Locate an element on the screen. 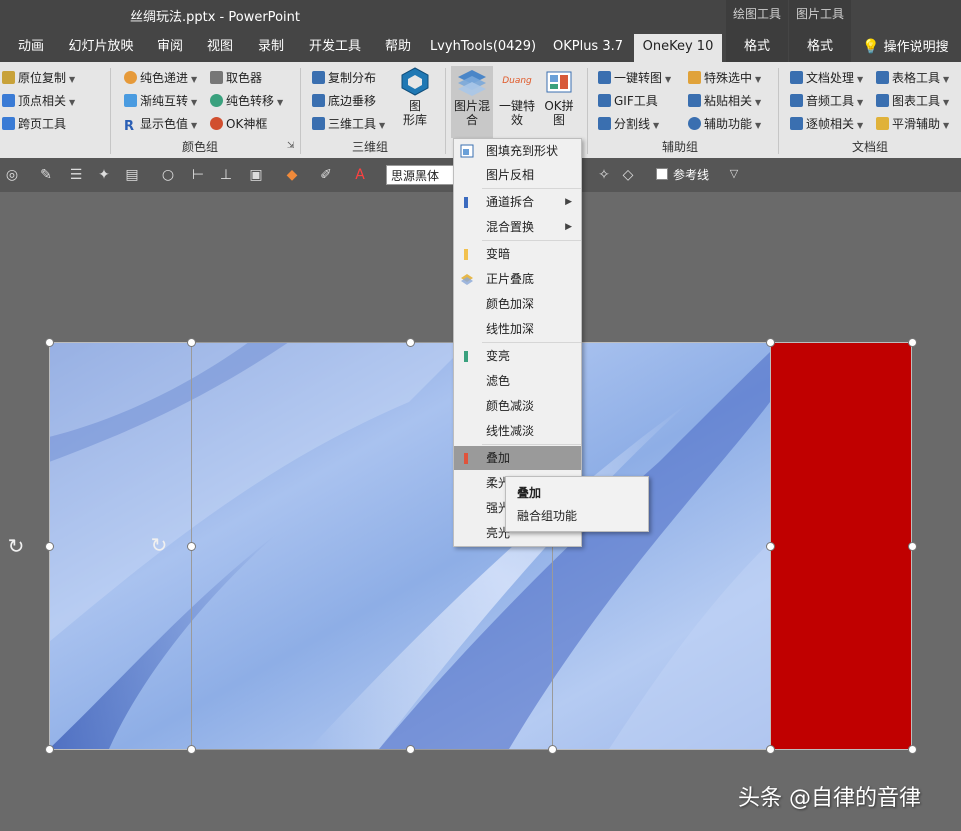  copy-distribute-button: 复制分布 is located at coordinates (344, 78).